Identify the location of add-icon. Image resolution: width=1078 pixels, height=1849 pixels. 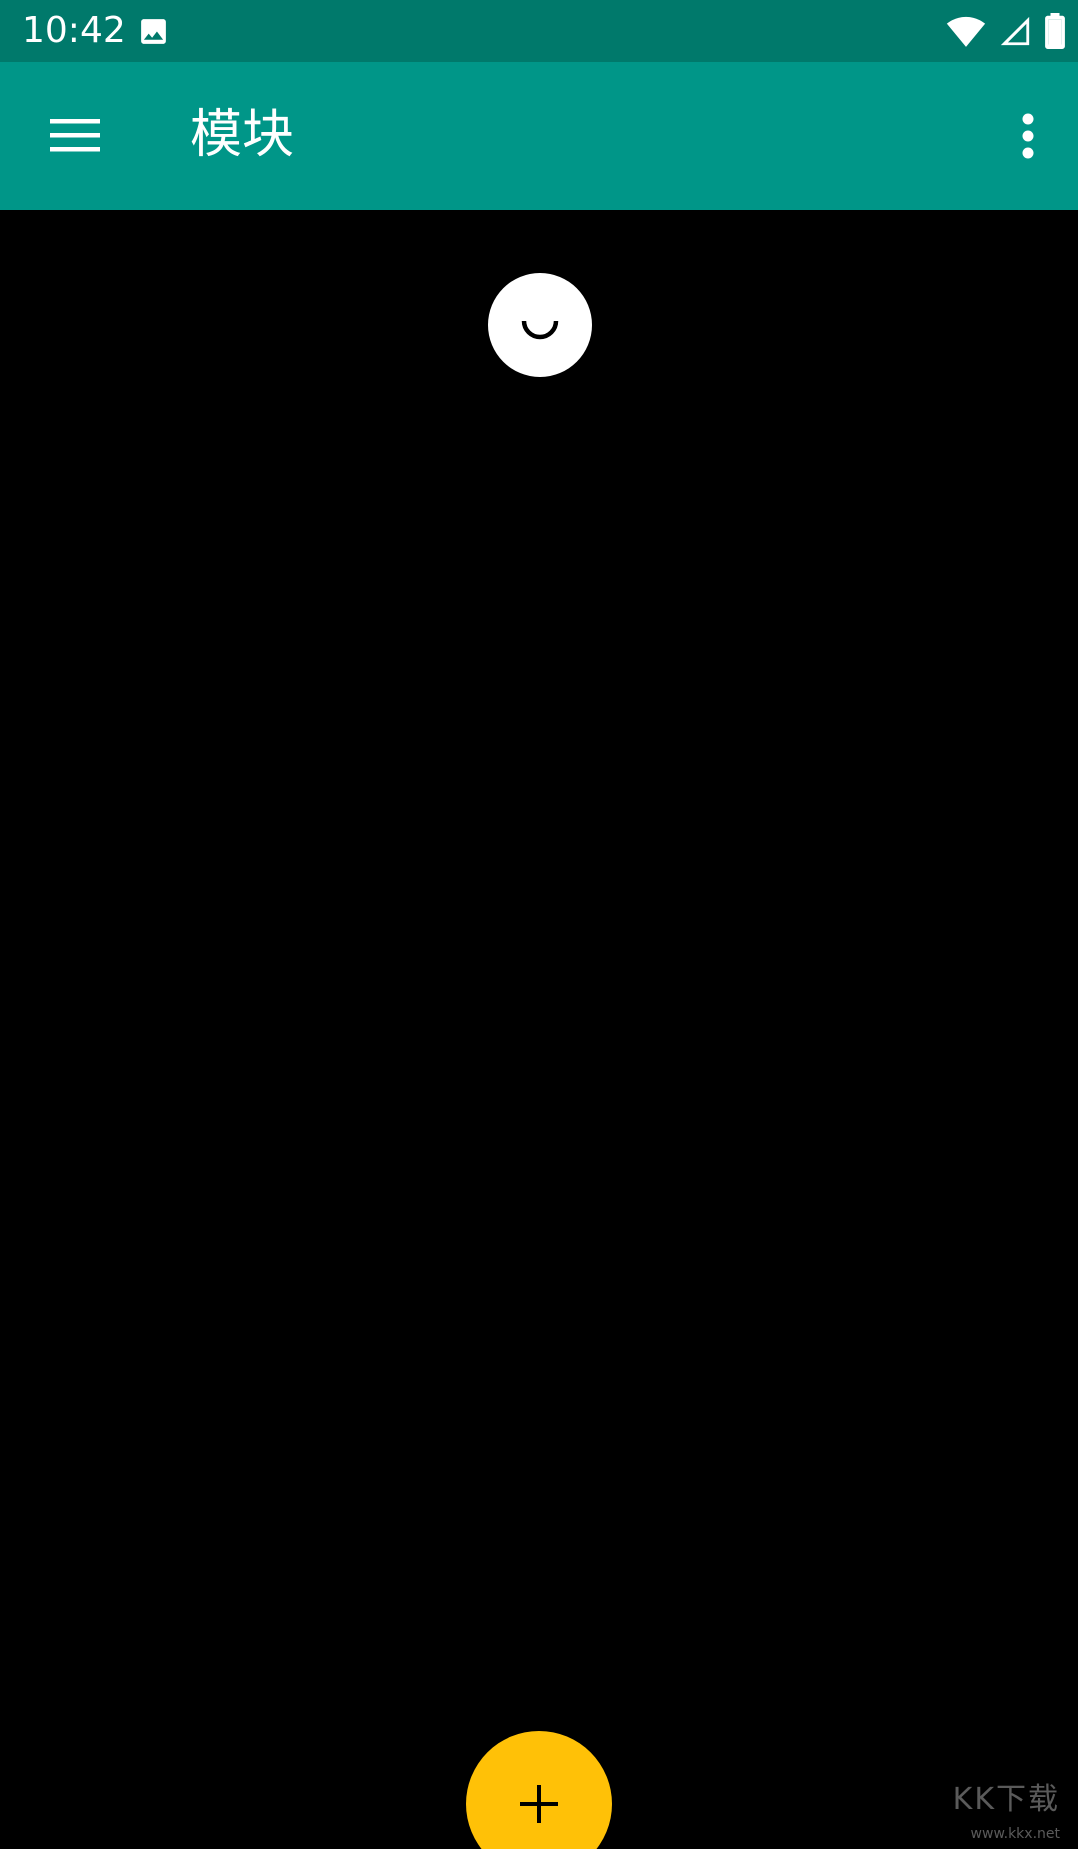
(539, 1804).